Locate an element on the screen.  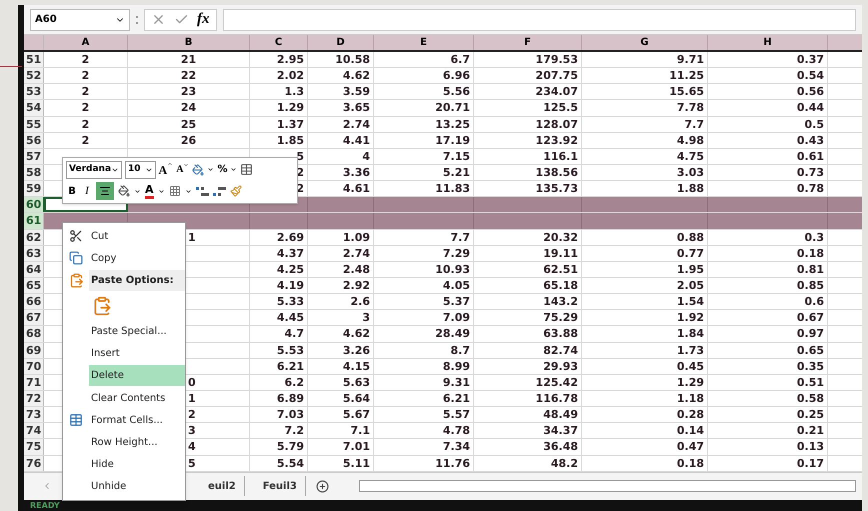
menu-item: Insert is located at coordinates (137, 353).